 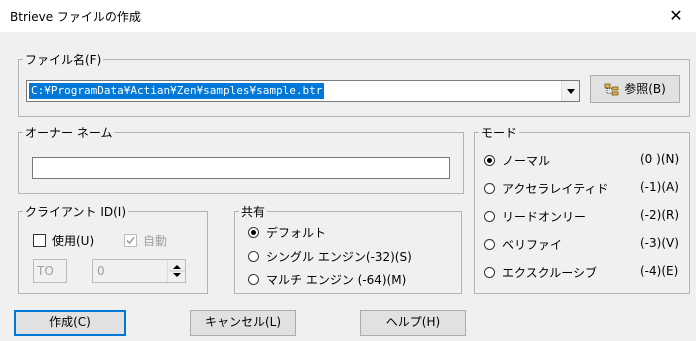 What do you see at coordinates (101, 271) in the screenshot?
I see `client-number-value: 0` at bounding box center [101, 271].